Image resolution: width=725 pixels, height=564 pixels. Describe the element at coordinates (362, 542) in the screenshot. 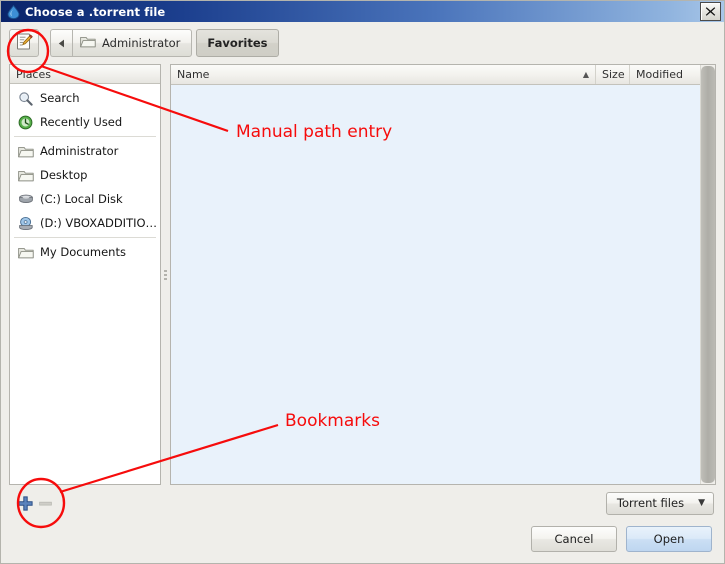

I see `dialog-action-bar: Cancel Open` at that location.